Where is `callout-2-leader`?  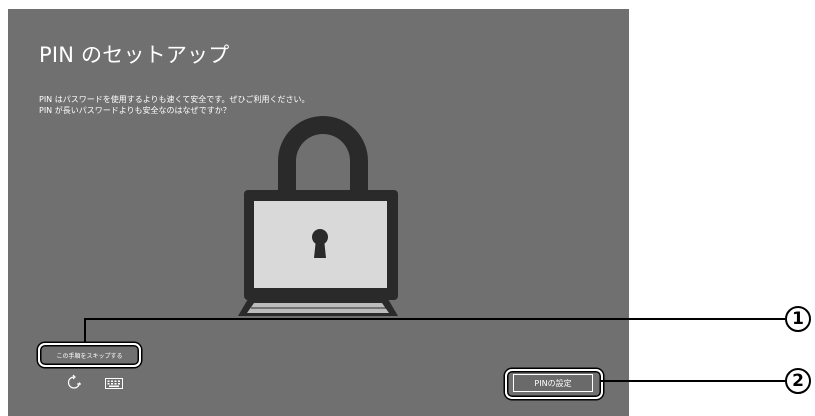
callout-2-leader is located at coordinates (692, 381).